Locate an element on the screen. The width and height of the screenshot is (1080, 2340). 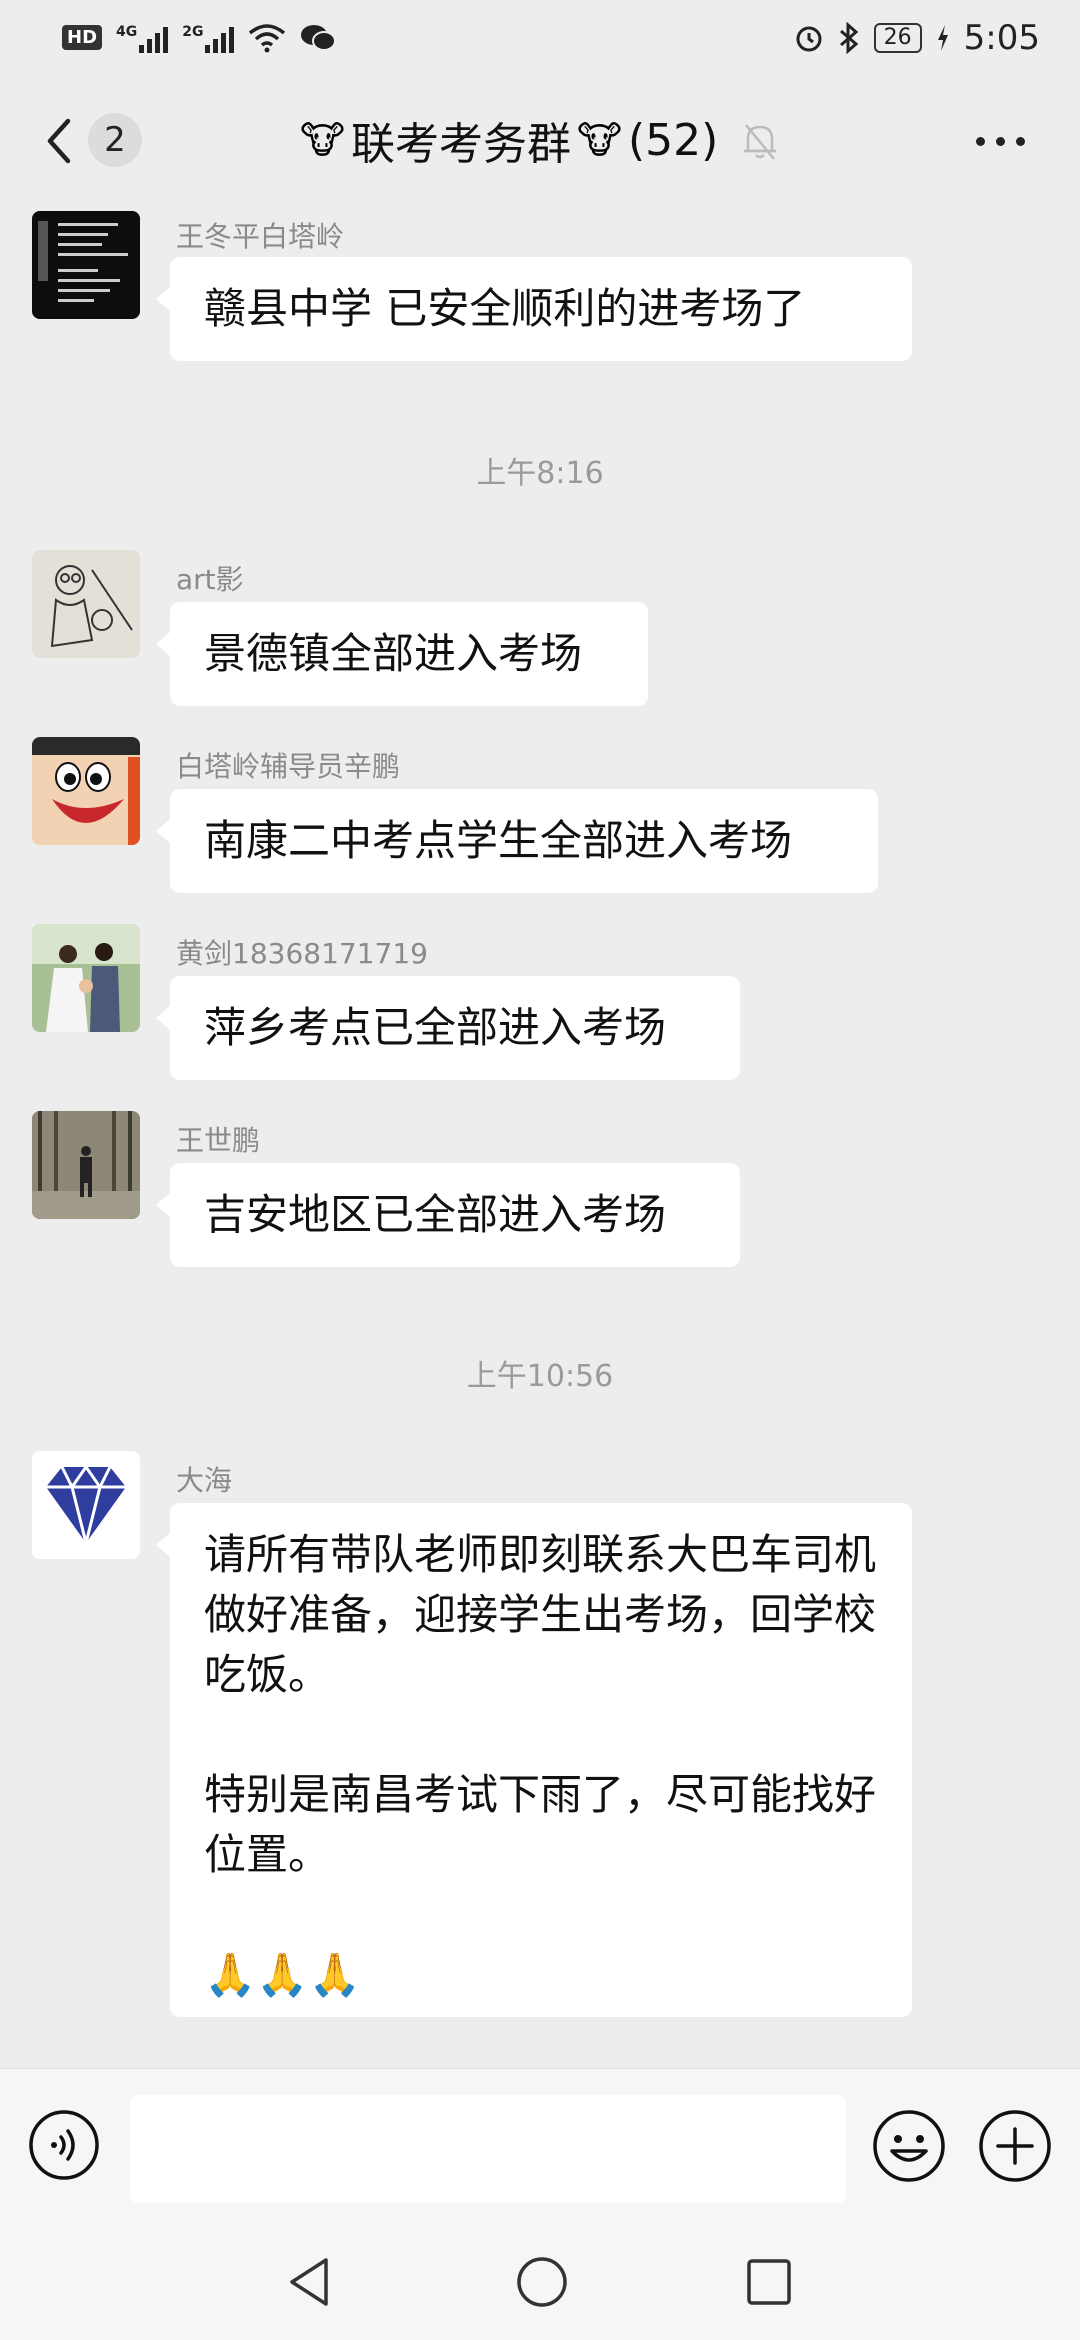
voice-icon is located at coordinates (64, 2145).